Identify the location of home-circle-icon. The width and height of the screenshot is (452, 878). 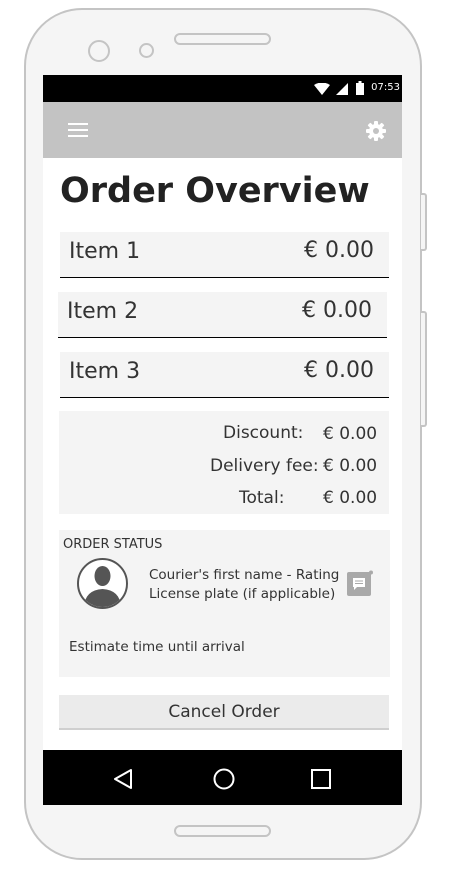
(224, 779).